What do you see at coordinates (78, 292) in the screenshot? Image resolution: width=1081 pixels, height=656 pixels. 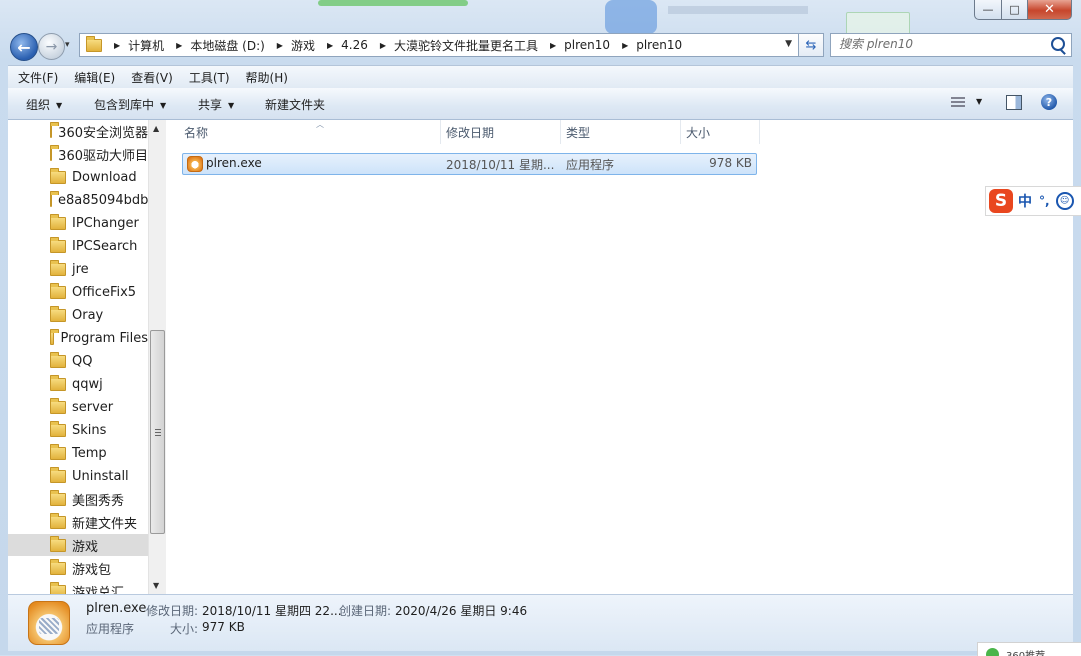 I see `tree-item: OfficeFix5` at bounding box center [78, 292].